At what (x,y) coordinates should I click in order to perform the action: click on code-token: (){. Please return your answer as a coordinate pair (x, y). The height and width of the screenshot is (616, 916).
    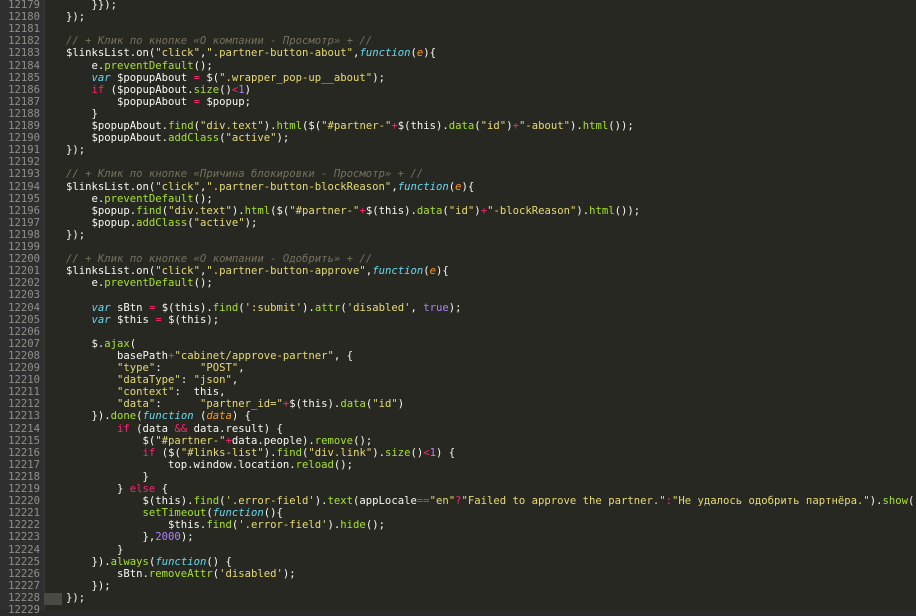
    Looking at the image, I should click on (273, 513).